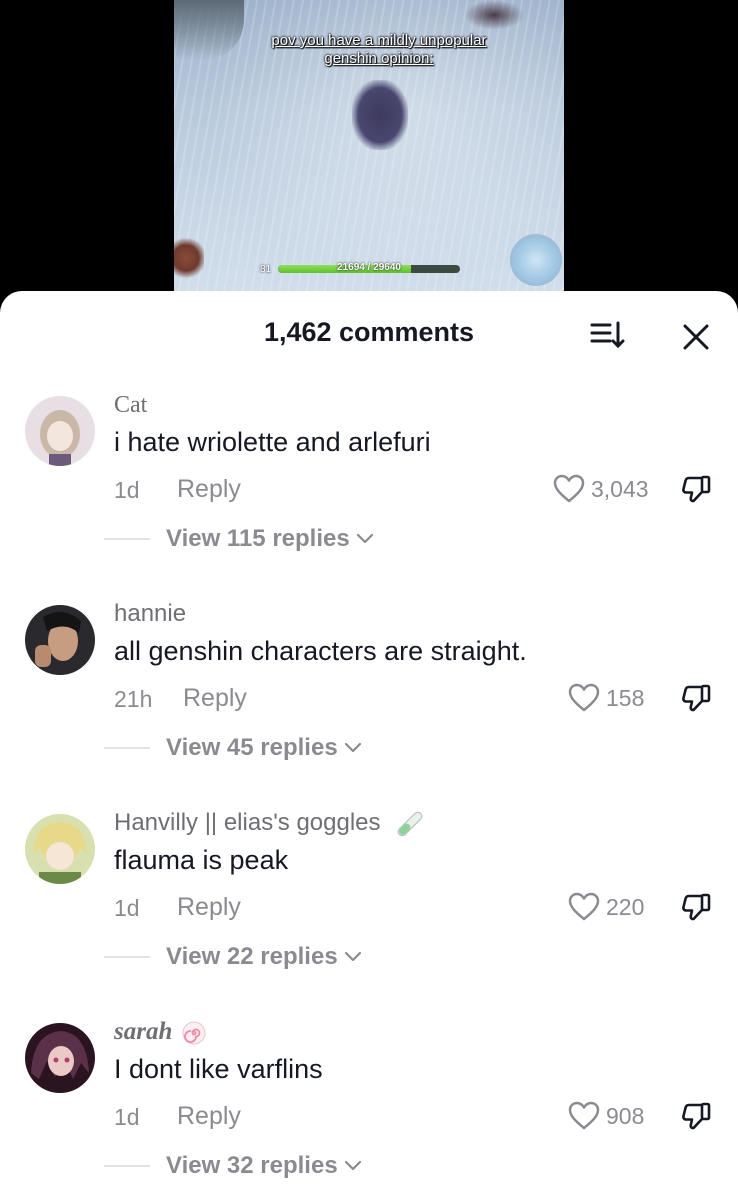 Image resolution: width=738 pixels, height=1199 pixels. I want to click on sort-icon, so click(607, 335).